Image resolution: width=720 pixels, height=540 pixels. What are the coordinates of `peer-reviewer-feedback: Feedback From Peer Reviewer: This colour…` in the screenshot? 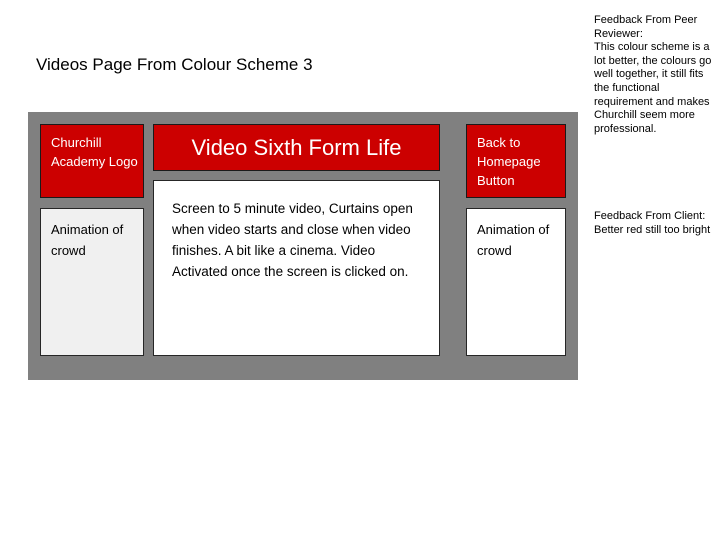 It's located at (653, 75).